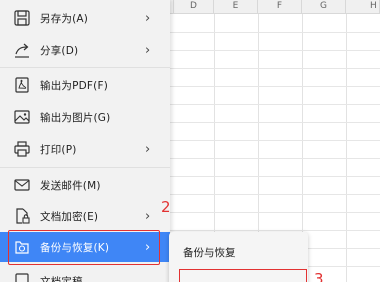 The image size is (380, 282). I want to click on step-2-marker: 2, so click(166, 207).